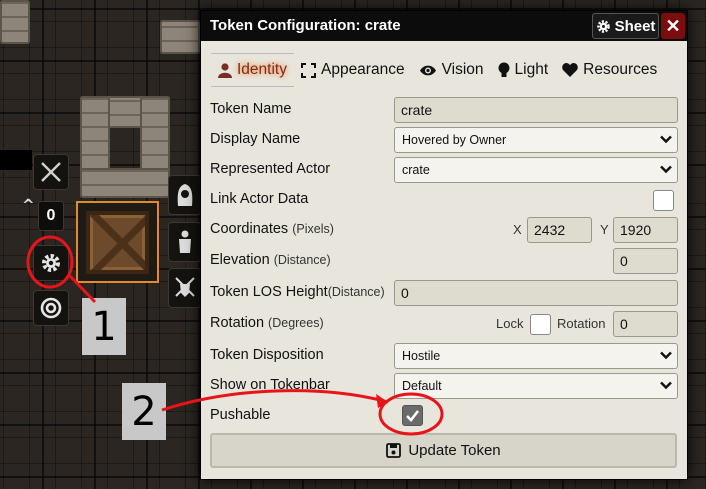 The width and height of the screenshot is (706, 489). Describe the element at coordinates (645, 261) in the screenshot. I see `elevation-field: 0` at that location.